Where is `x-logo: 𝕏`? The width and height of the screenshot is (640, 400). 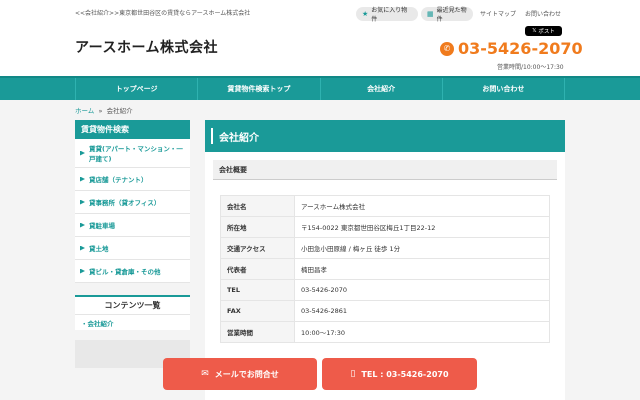
x-logo: 𝕏 is located at coordinates (534, 31).